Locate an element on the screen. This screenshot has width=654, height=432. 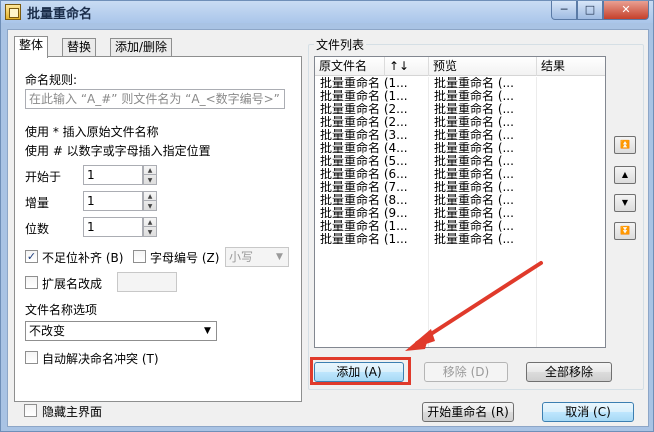
annotation-arrow-icon is located at coordinates (474, 306).